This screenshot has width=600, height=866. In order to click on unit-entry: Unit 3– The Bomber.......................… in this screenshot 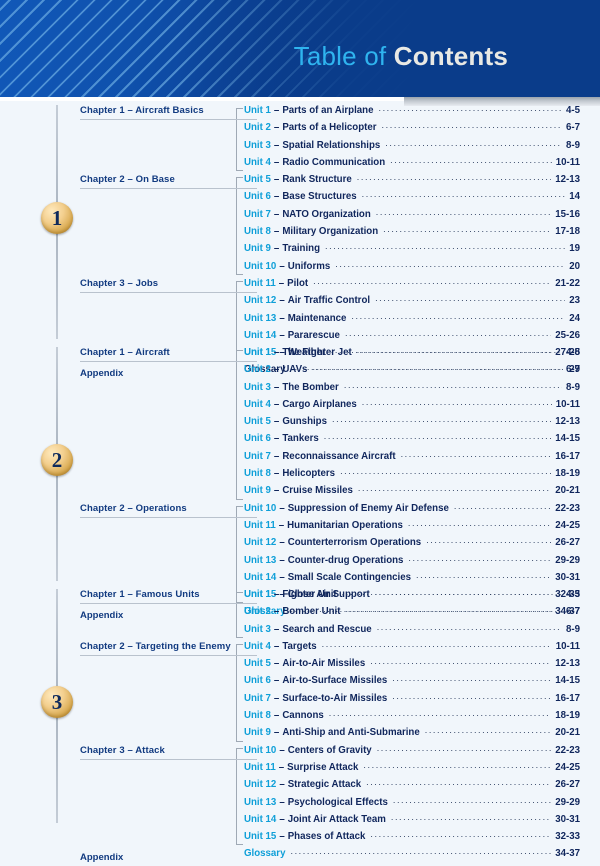, I will do `click(412, 390)`.